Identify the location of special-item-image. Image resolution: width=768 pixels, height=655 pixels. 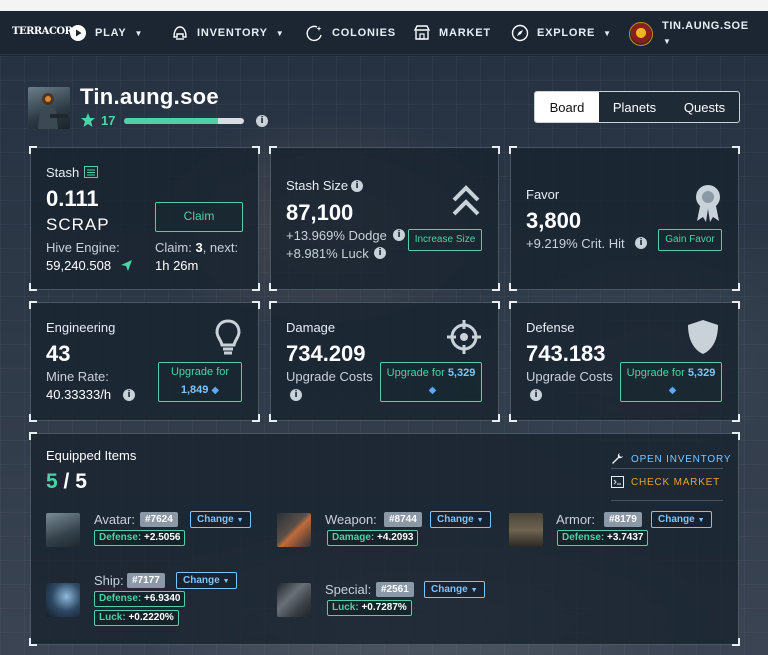
(294, 600).